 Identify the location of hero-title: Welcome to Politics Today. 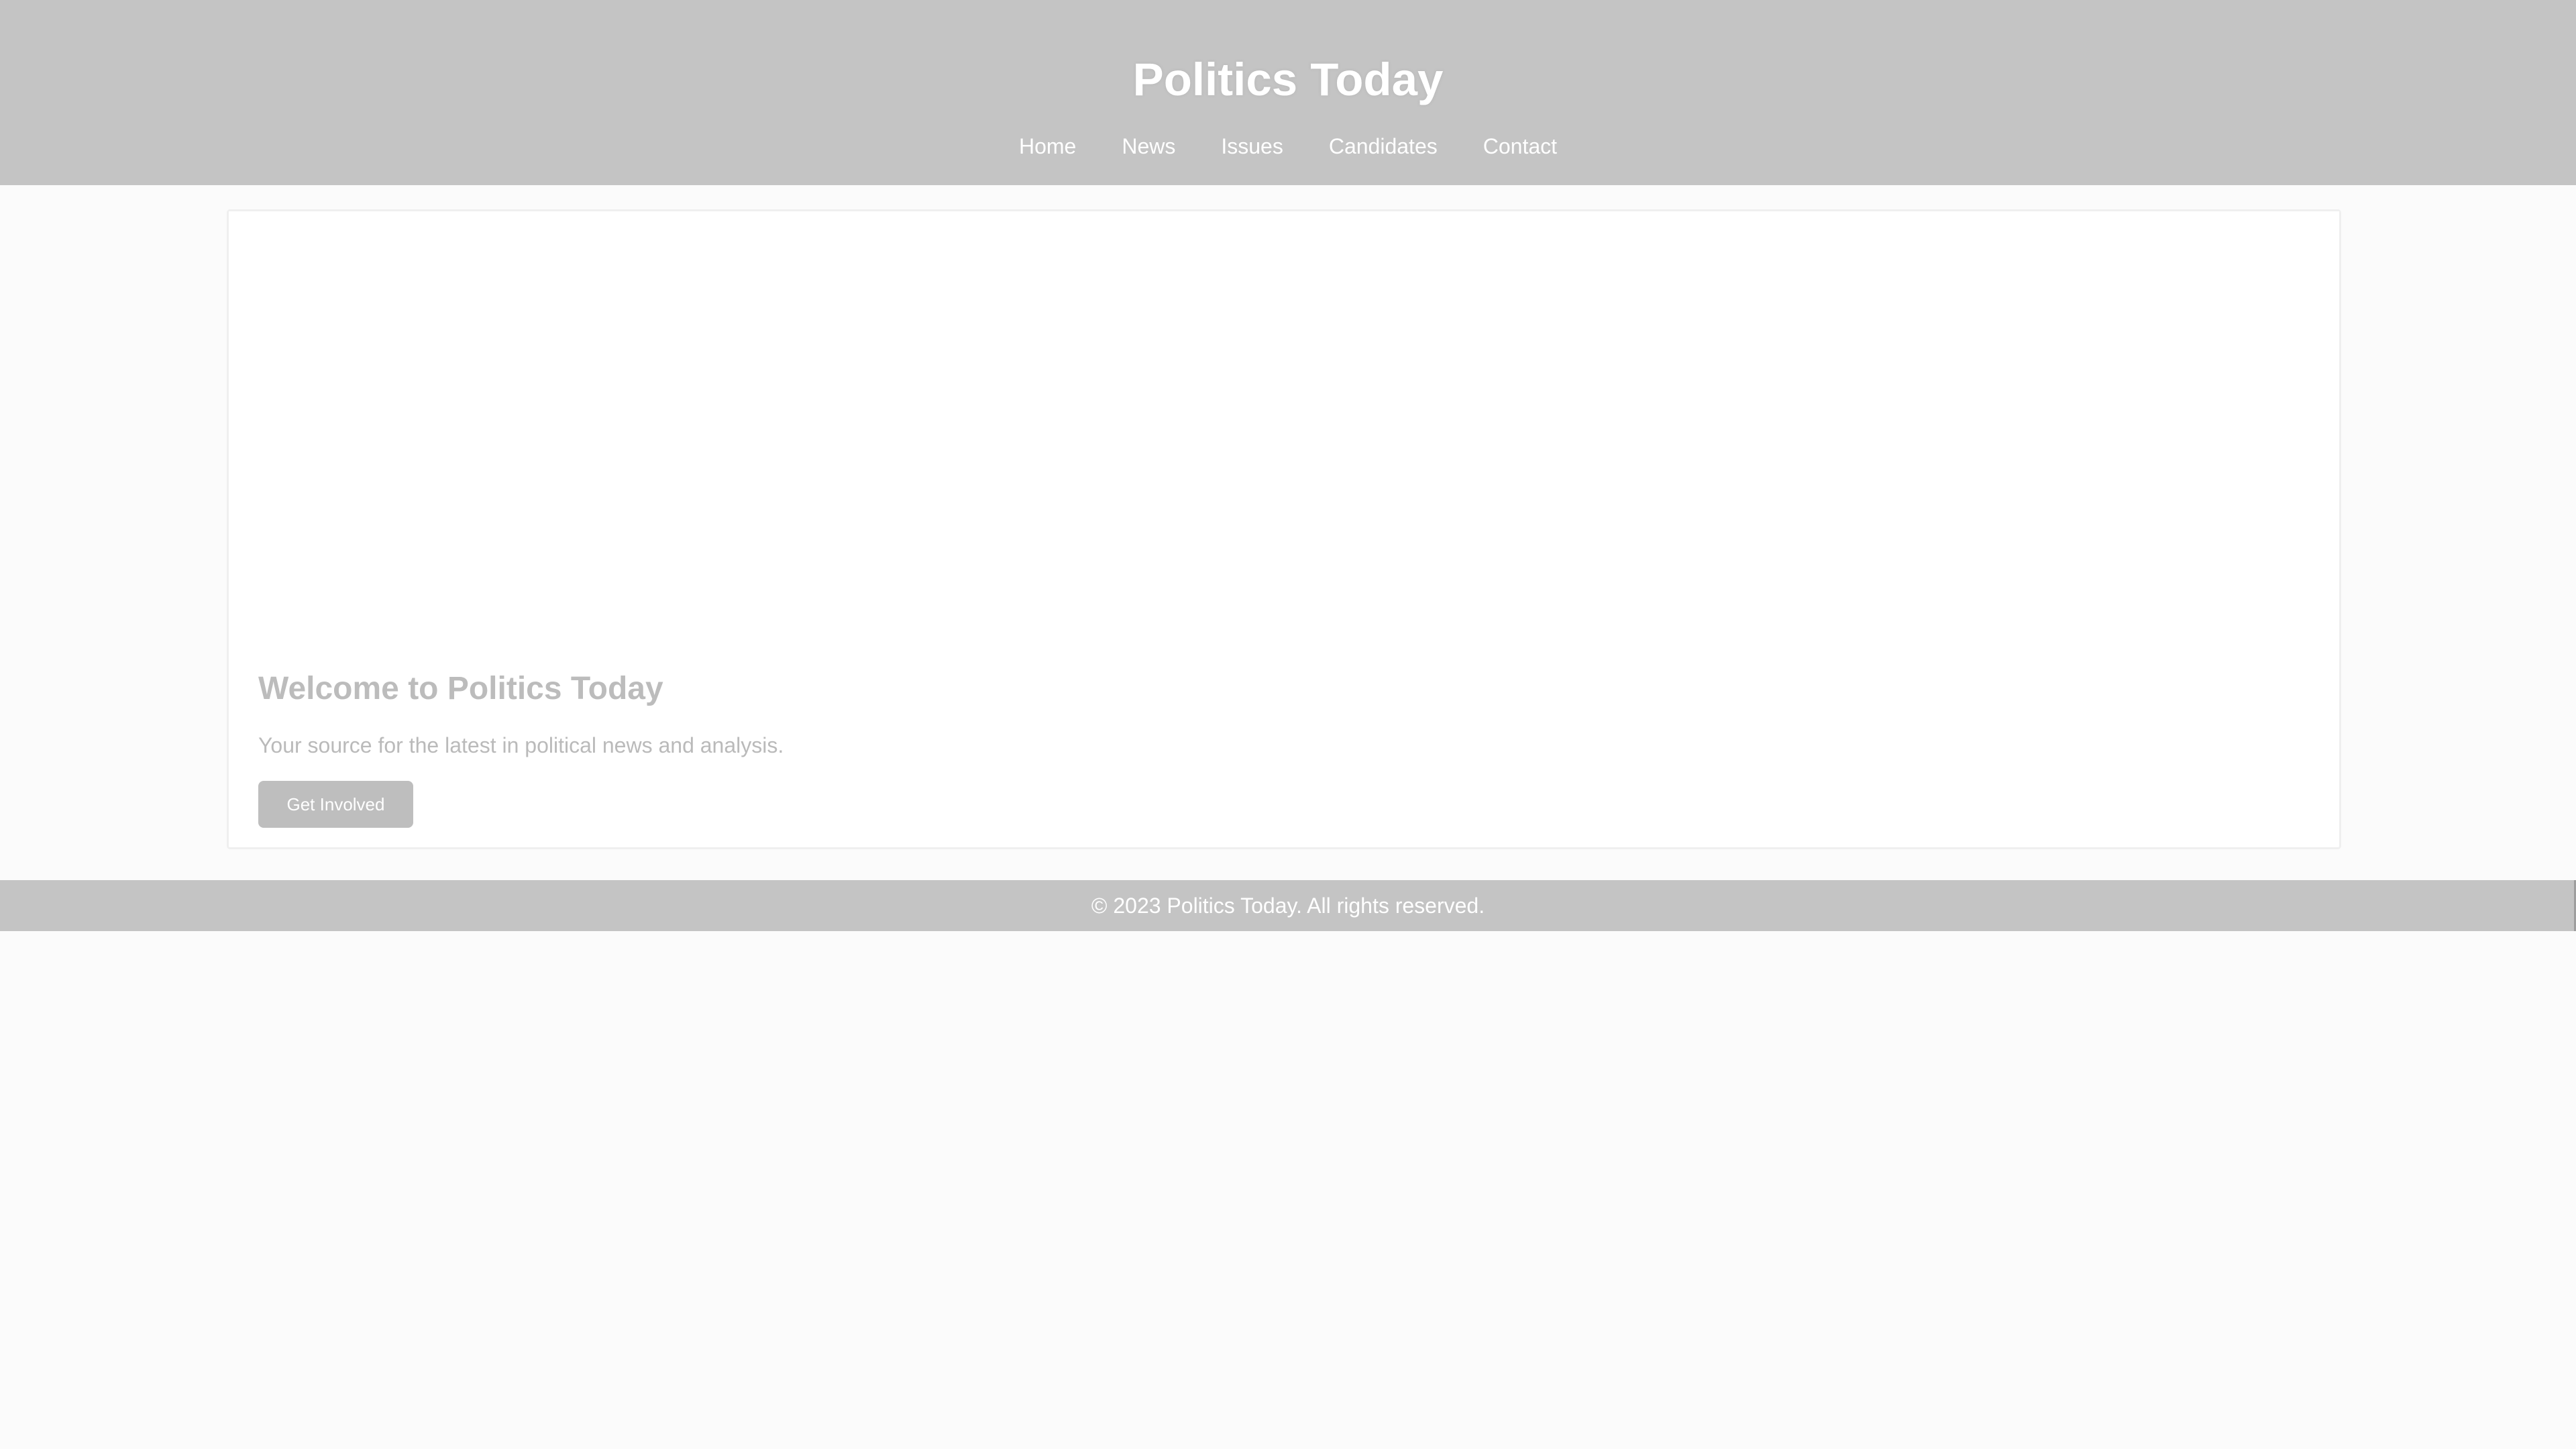
(460, 688).